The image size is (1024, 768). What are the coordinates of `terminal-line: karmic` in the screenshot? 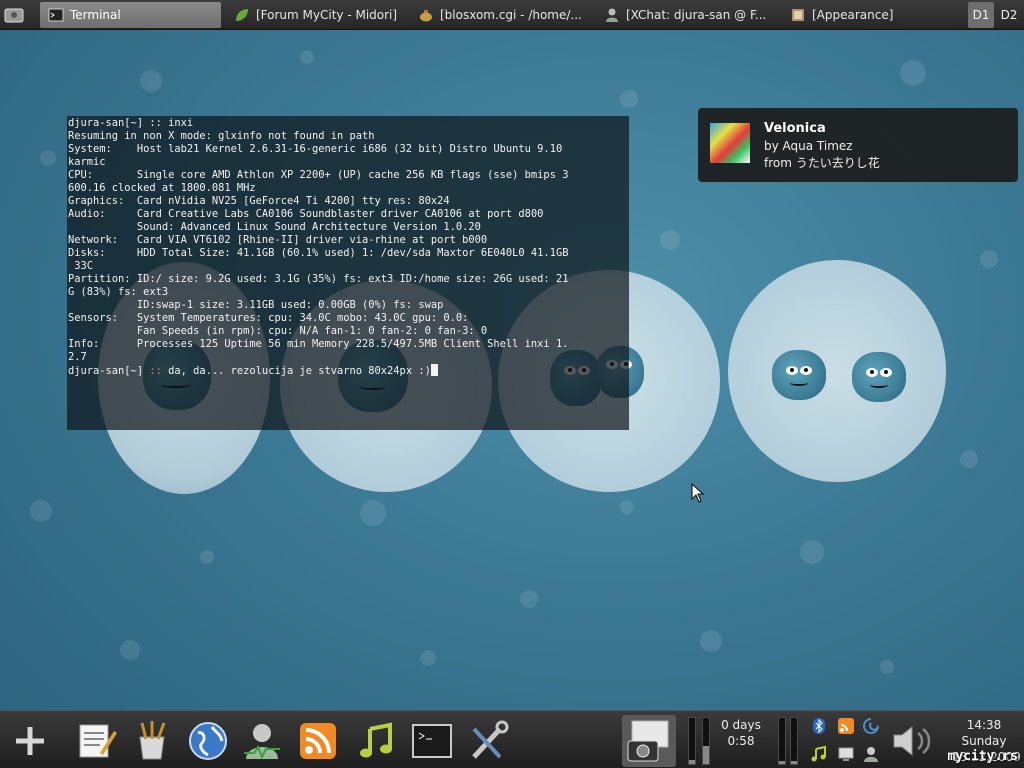 It's located at (87, 162).